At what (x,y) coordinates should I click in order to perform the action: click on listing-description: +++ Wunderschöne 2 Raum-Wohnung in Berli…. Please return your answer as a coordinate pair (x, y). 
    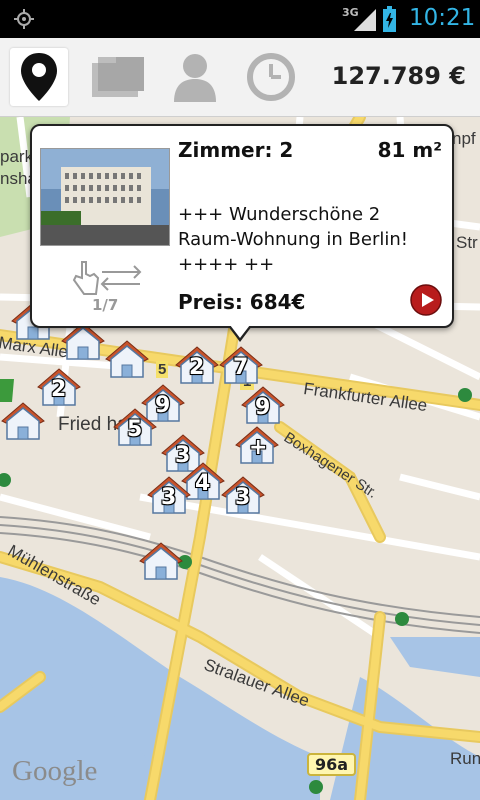
    Looking at the image, I should click on (293, 239).